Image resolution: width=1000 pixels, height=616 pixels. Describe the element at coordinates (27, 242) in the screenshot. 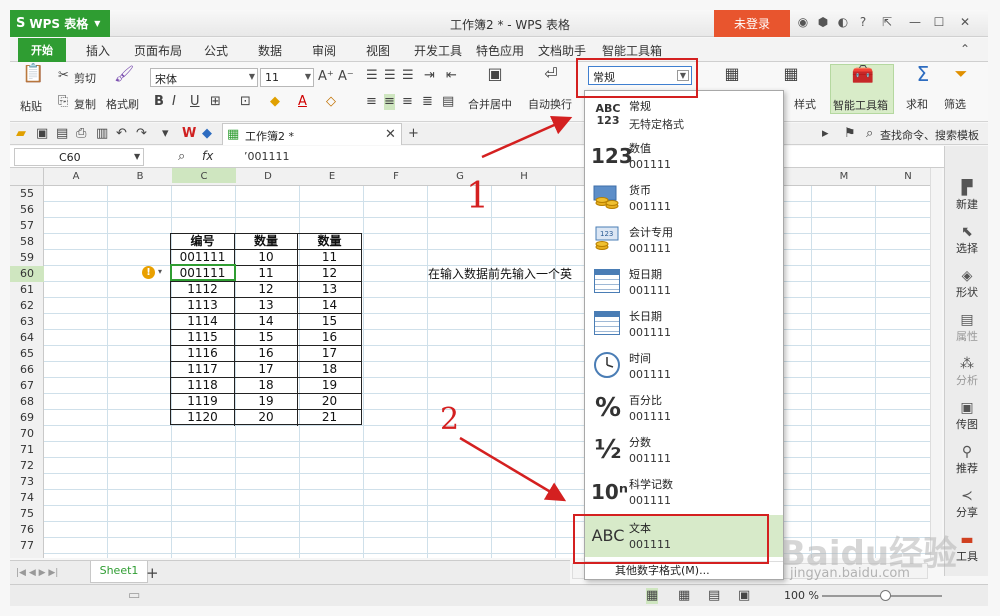

I see `row-header: 58` at that location.